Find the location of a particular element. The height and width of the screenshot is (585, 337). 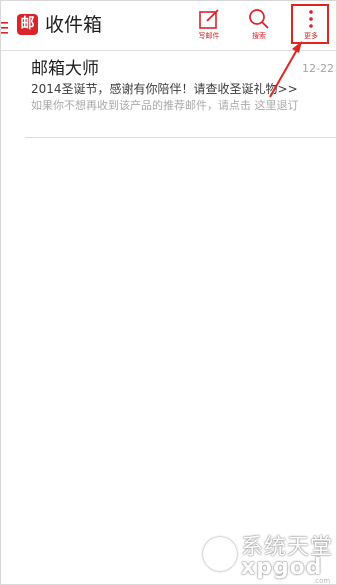

search-button: 搜索 is located at coordinates (259, 26).